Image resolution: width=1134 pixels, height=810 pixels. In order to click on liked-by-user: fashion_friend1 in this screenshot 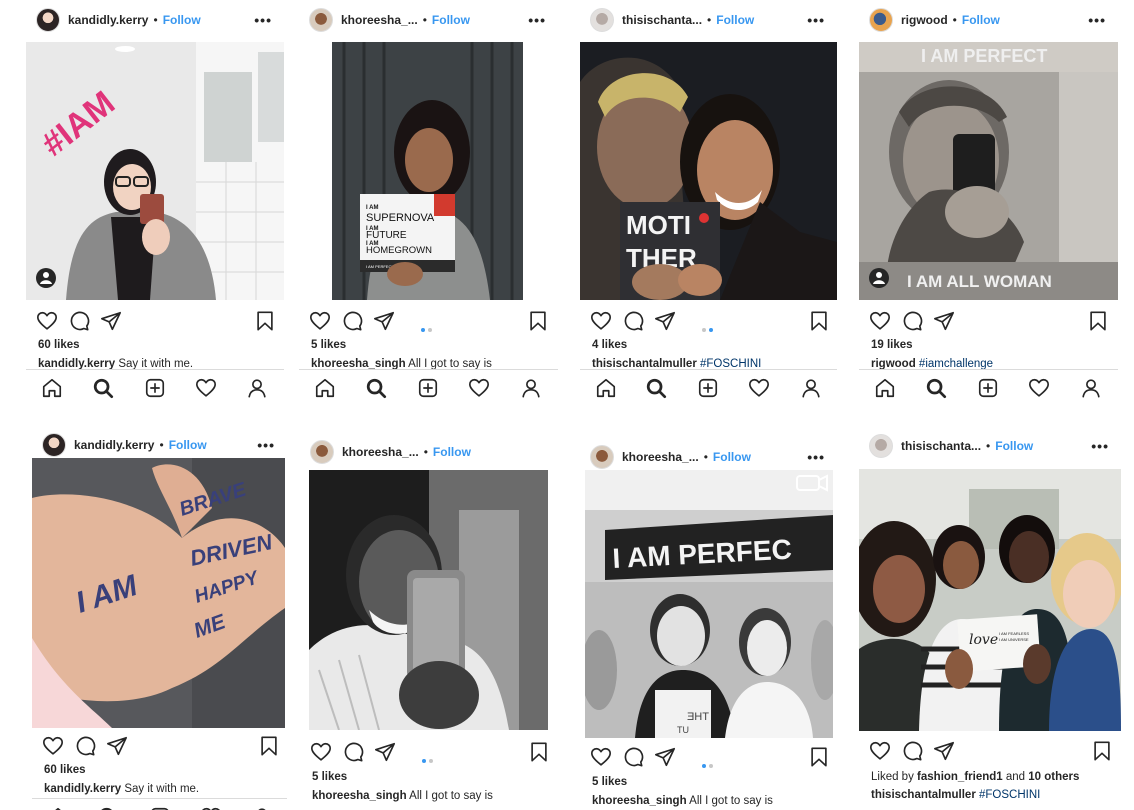, I will do `click(960, 777)`.